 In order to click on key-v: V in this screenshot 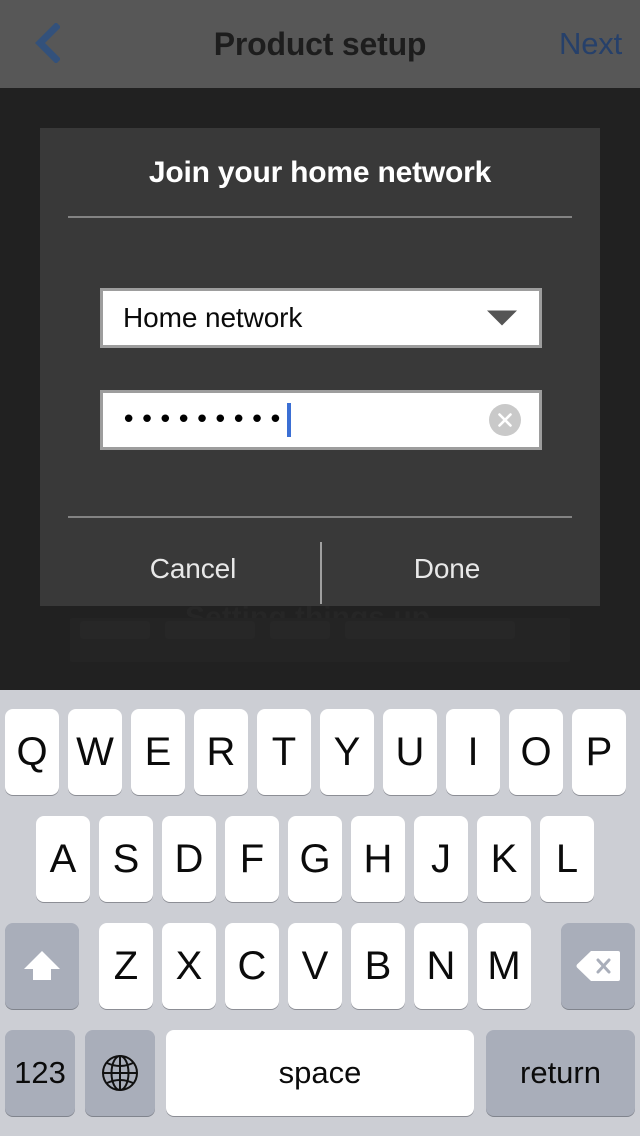, I will do `click(315, 966)`.